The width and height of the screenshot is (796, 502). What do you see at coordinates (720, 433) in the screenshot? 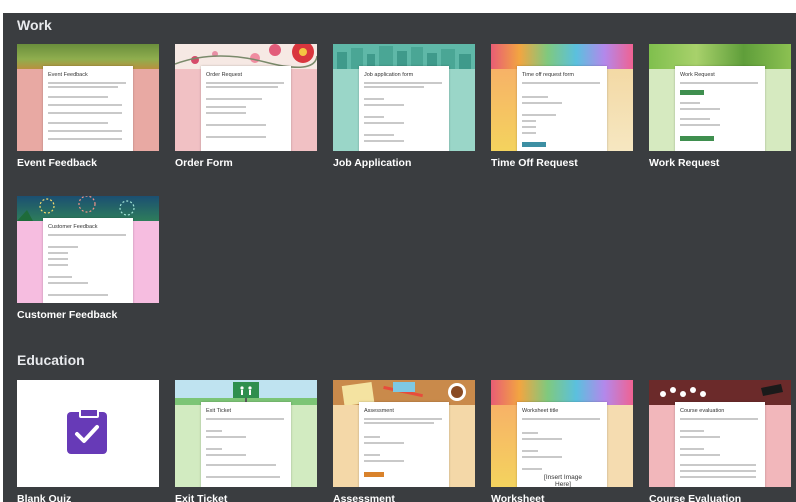
I see `template-thumbnail: Course evaluation` at bounding box center [720, 433].